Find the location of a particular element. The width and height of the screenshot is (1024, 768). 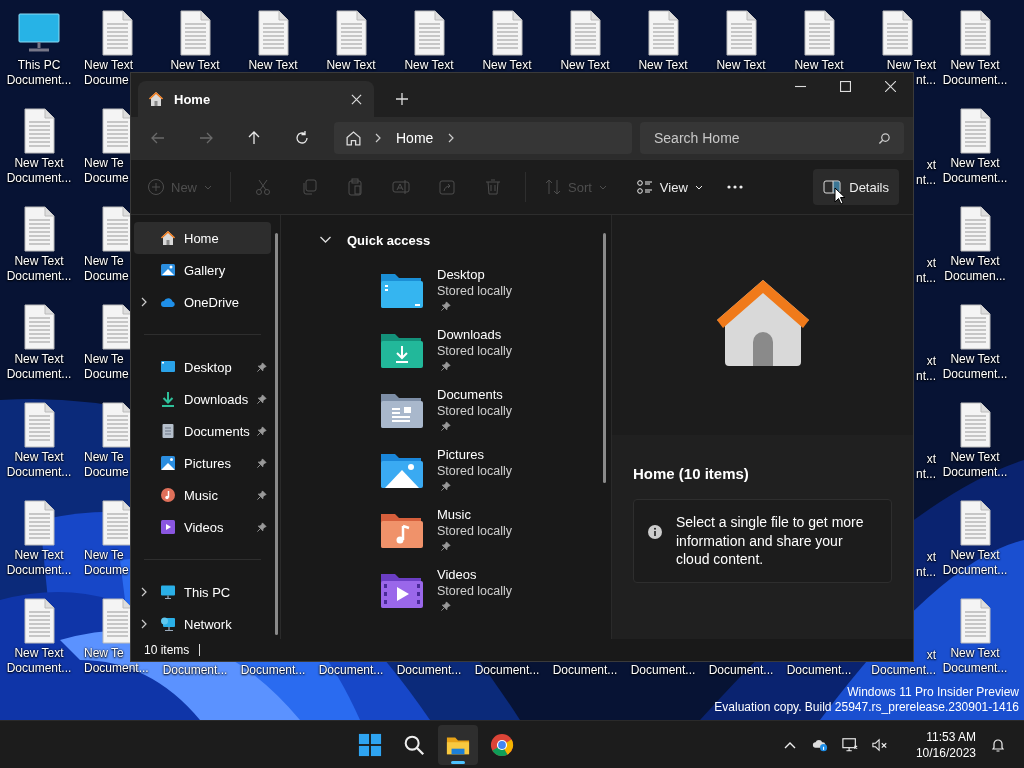

folder-name: Pictures is located at coordinates (460, 455).